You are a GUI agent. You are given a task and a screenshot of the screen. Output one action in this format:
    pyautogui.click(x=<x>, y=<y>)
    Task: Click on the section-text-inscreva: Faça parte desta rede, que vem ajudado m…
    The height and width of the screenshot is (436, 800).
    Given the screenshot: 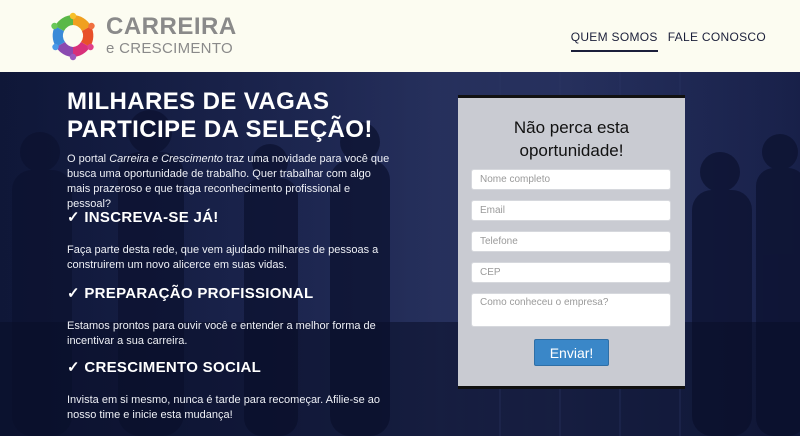 What is the action you would take?
    pyautogui.click(x=223, y=257)
    